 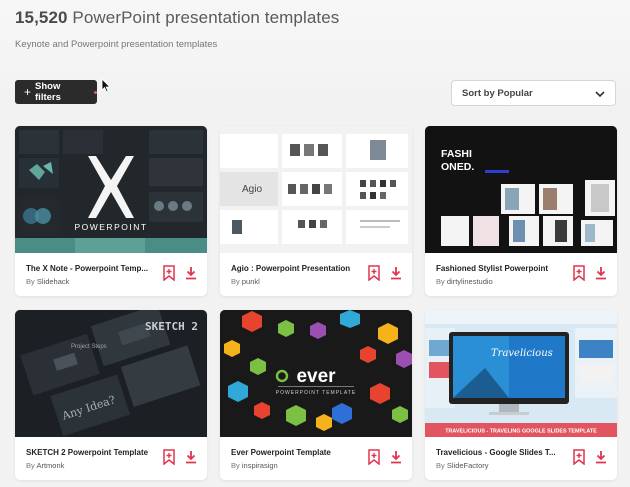 I want to click on show-filters-button: + Show filters, so click(x=56, y=92).